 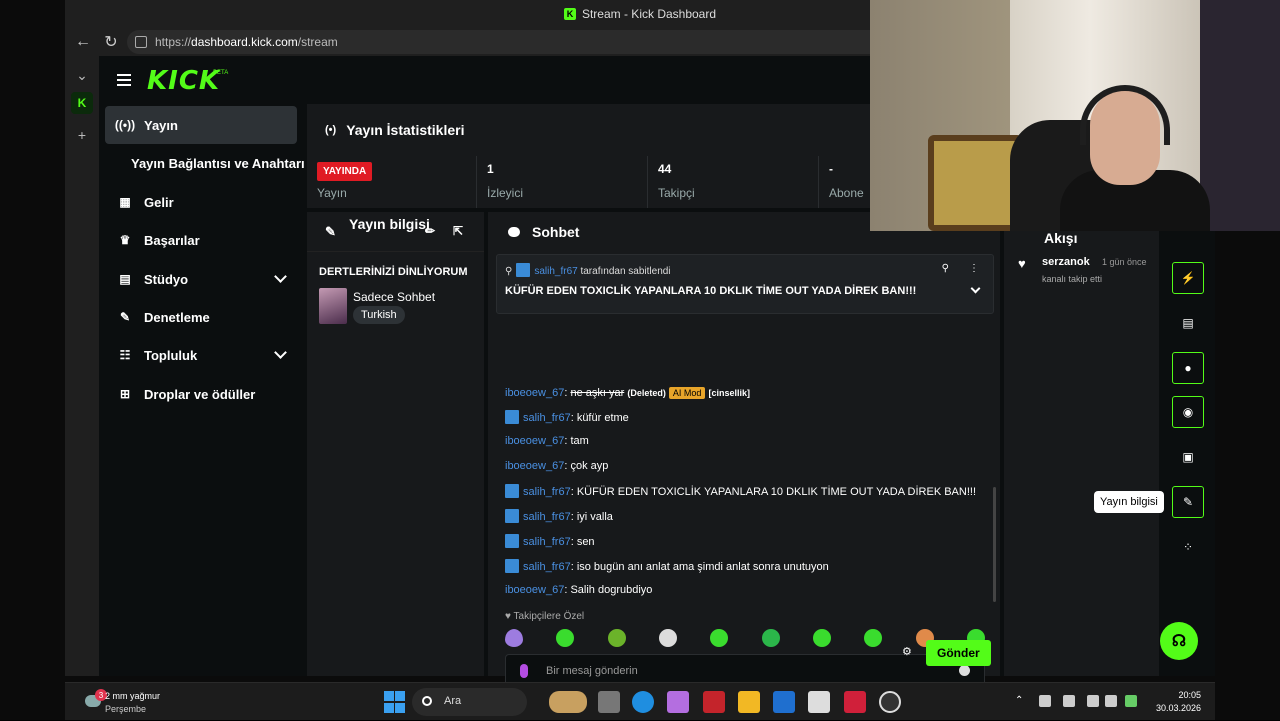 What do you see at coordinates (1178, 702) in the screenshot?
I see `clock: 20:05 30.03.2026` at bounding box center [1178, 702].